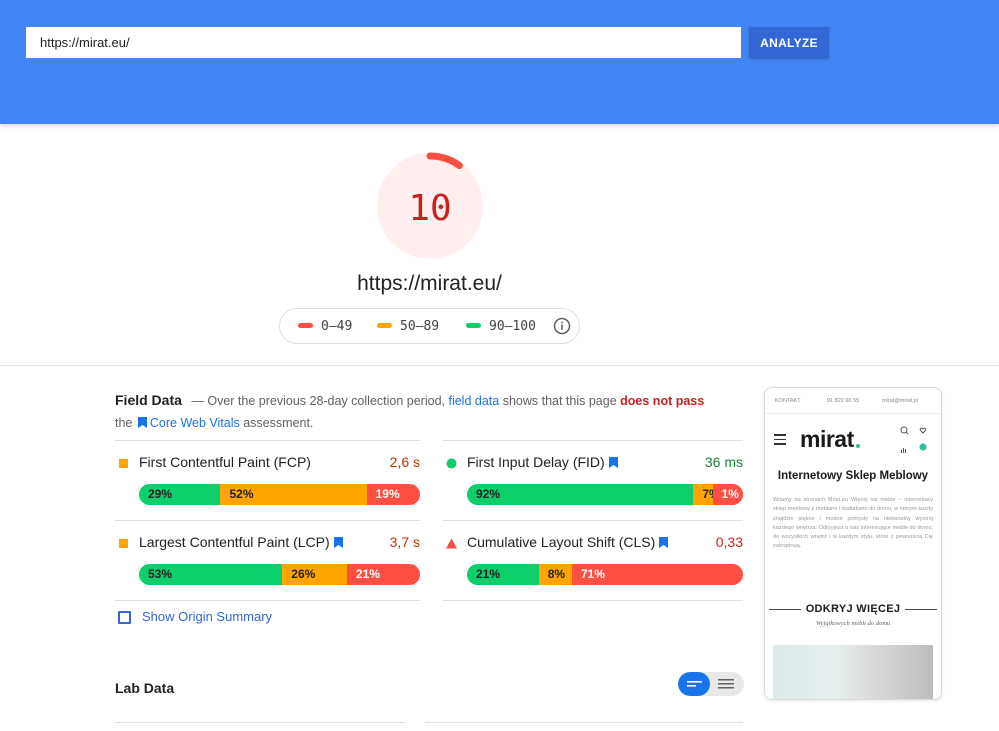 The height and width of the screenshot is (731, 999). I want to click on distribution-poor-segment: 21%, so click(383, 574).